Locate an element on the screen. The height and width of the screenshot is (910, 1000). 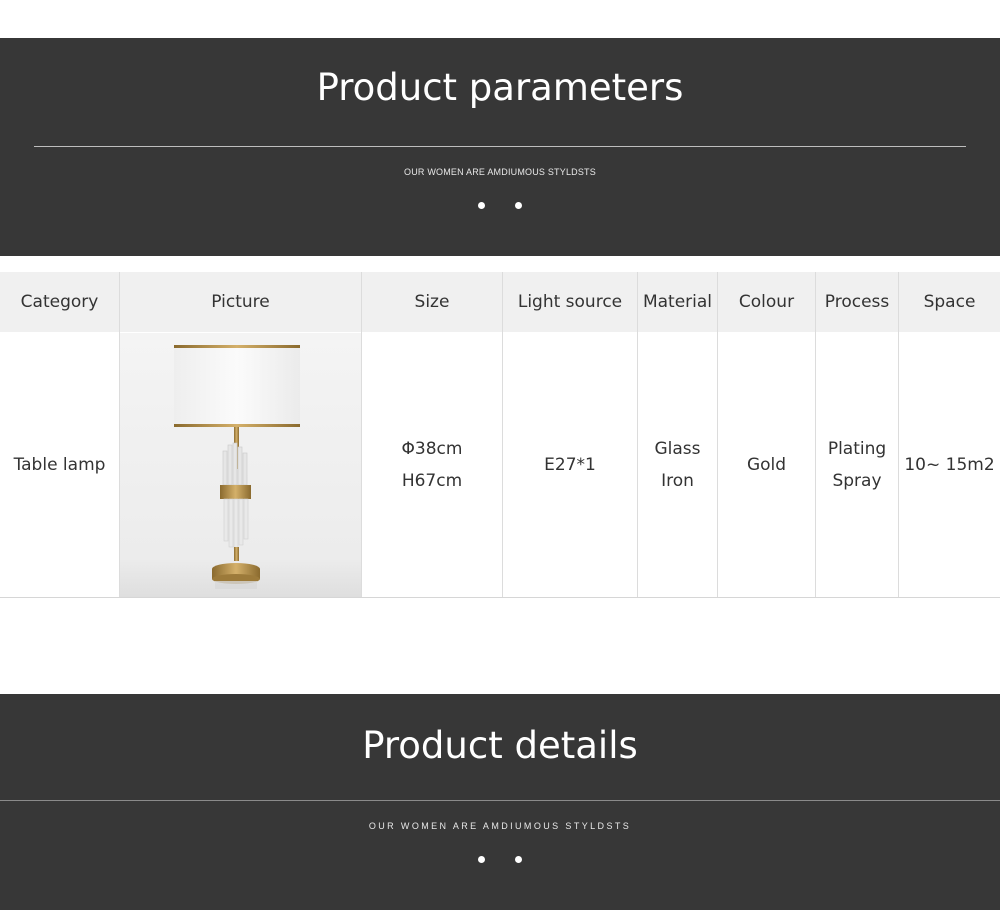
header-category: Category is located at coordinates (60, 302).